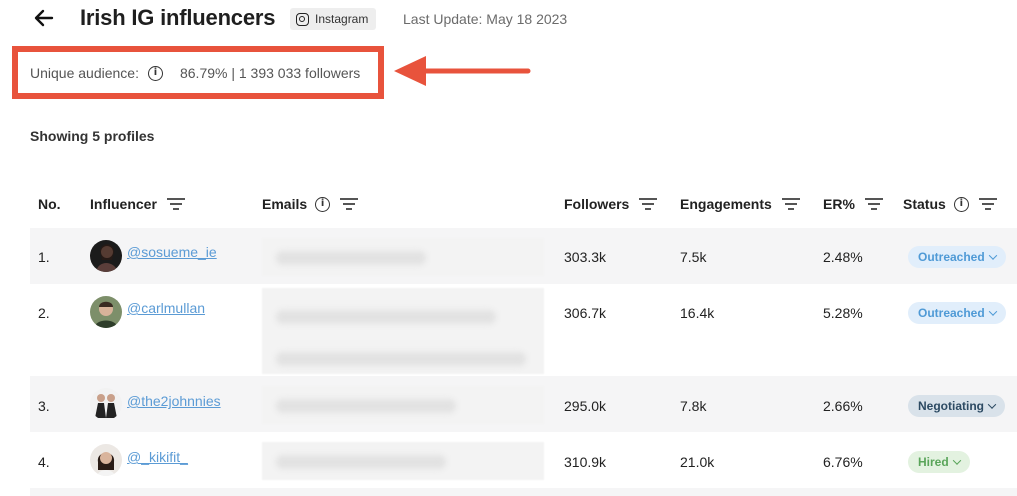 This screenshot has width=1017, height=496. Describe the element at coordinates (485, 19) in the screenshot. I see `last-update: Last Update: May 18 2023` at that location.